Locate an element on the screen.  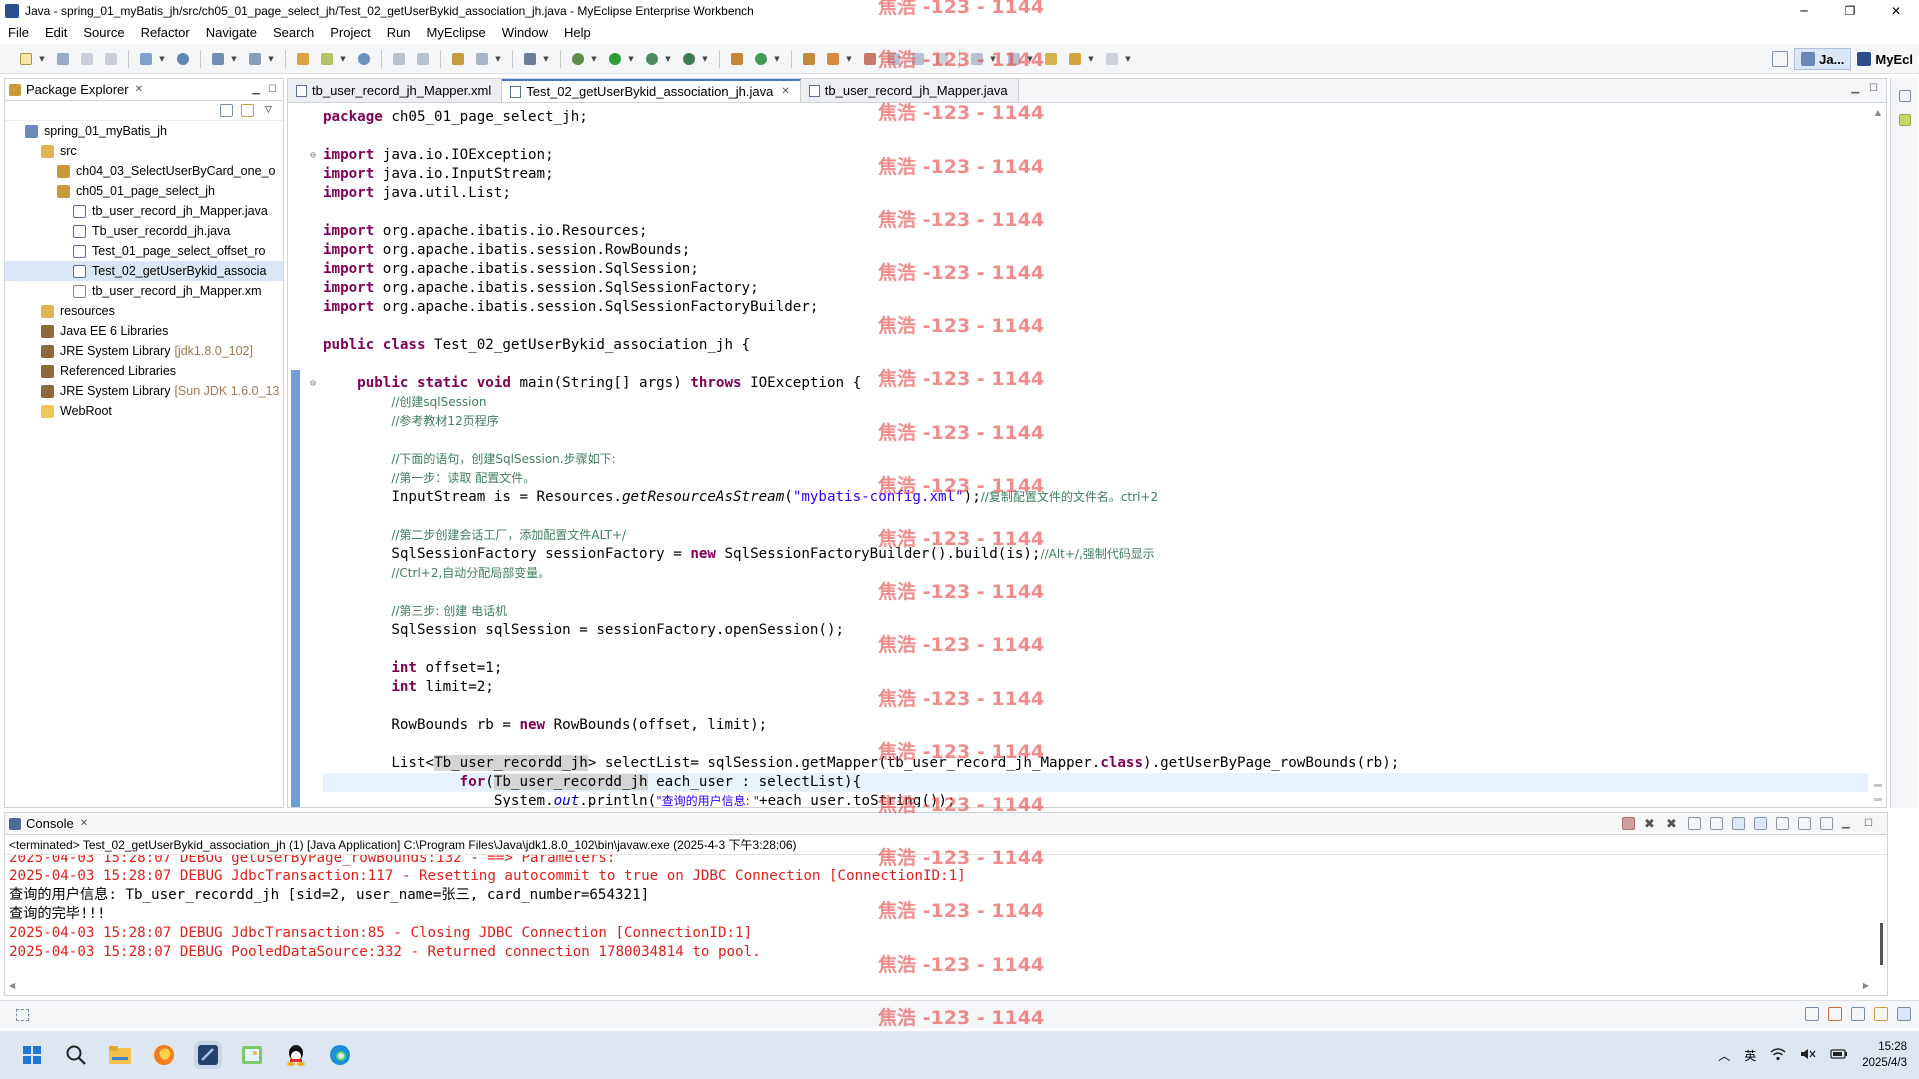
menu-project: Project is located at coordinates (350, 32).